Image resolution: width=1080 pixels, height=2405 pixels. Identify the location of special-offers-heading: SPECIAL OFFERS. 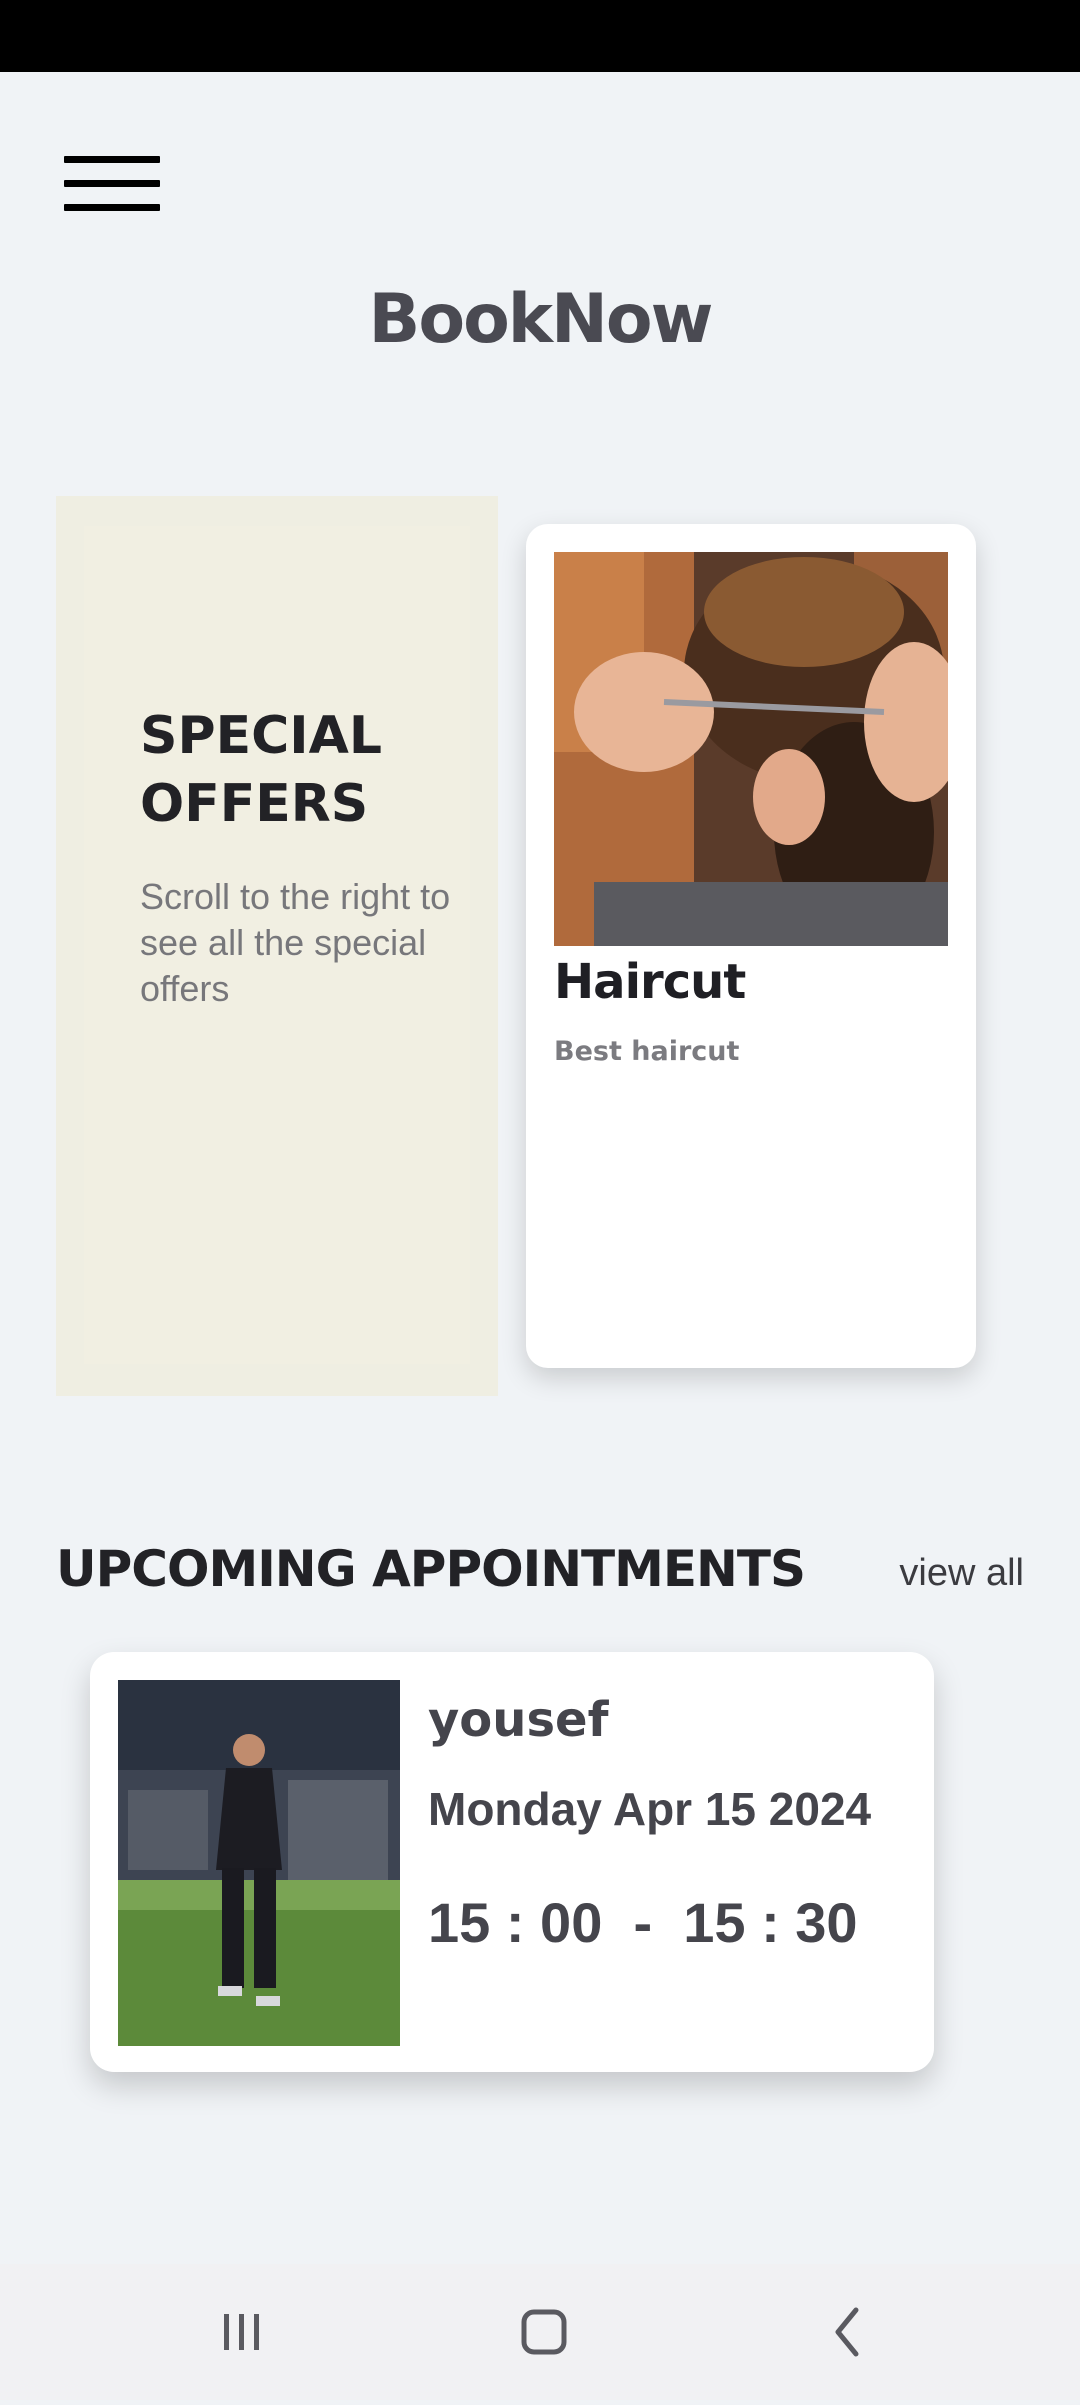
(261, 770).